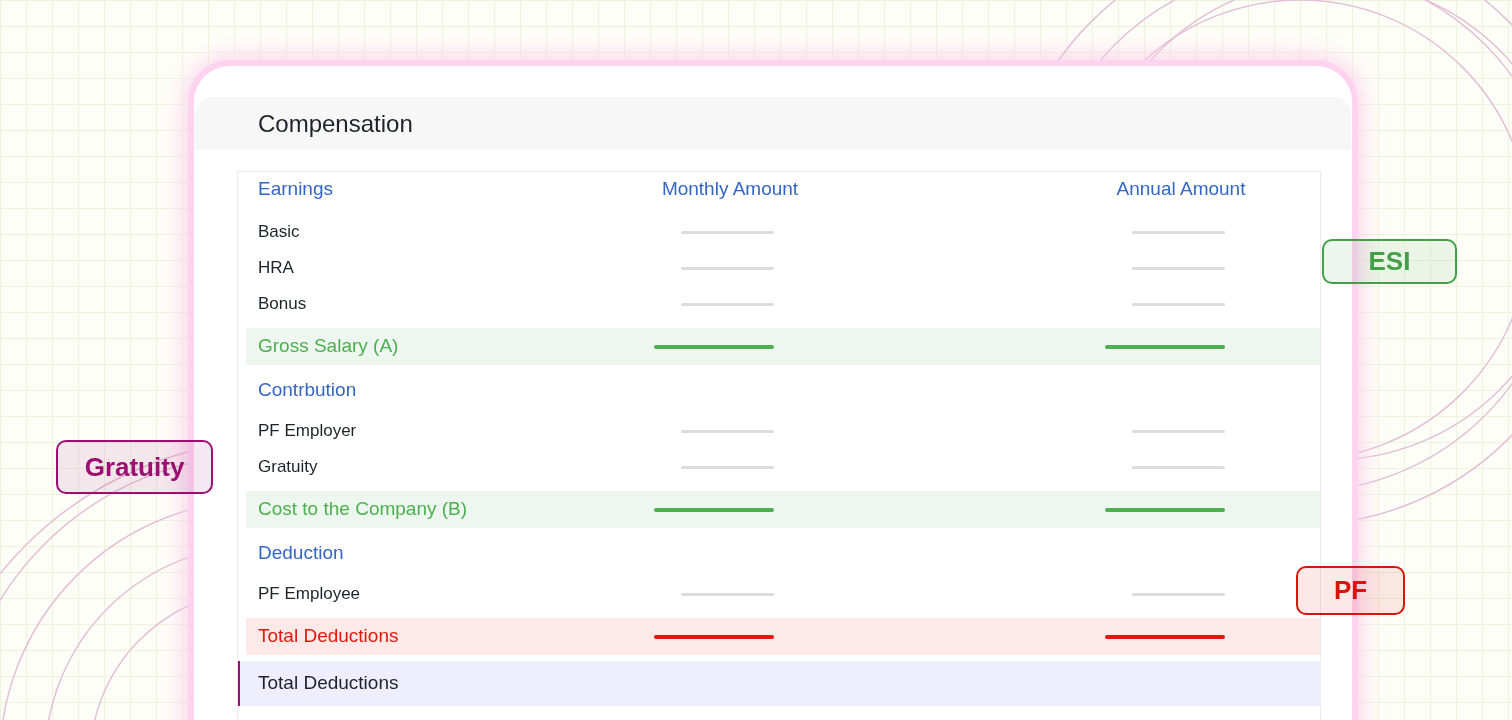  I want to click on tag-label: PF, so click(1350, 590).